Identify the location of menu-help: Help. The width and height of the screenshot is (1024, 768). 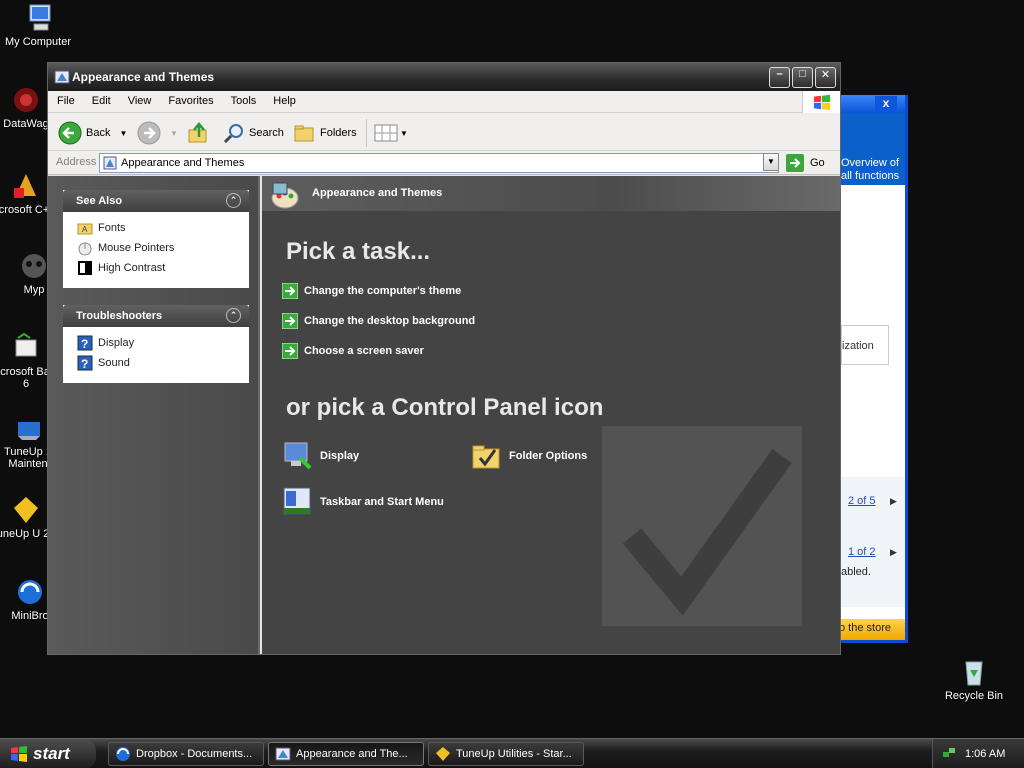
(284, 99).